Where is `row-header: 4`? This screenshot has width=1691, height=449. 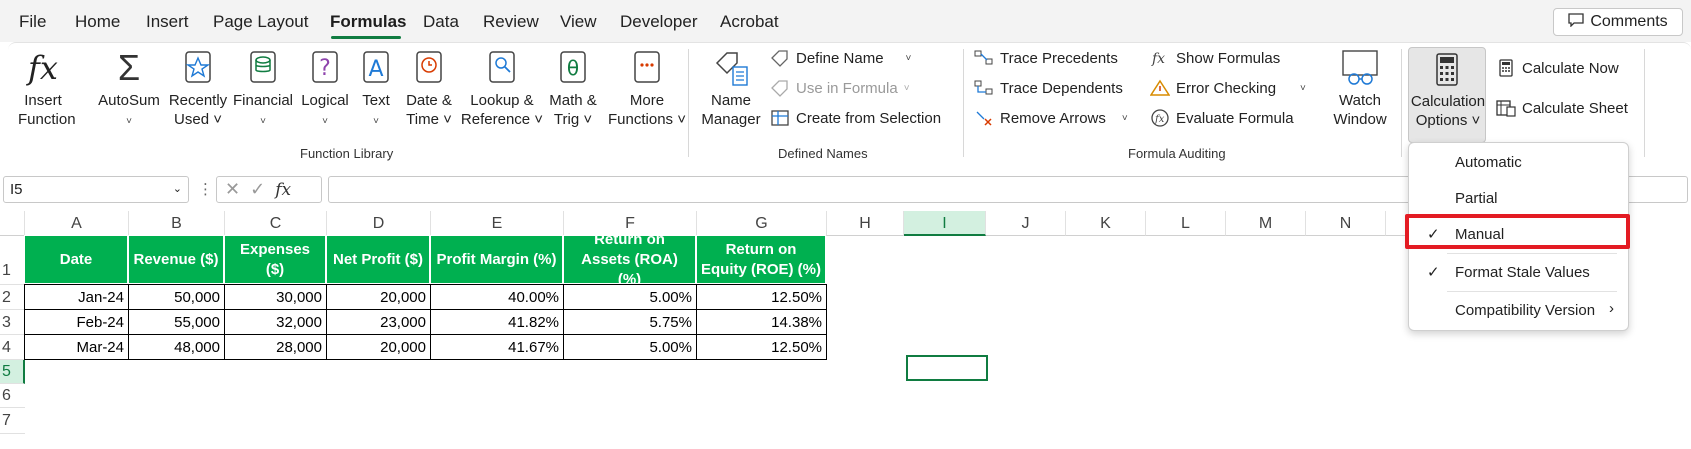
row-header: 4 is located at coordinates (12, 347).